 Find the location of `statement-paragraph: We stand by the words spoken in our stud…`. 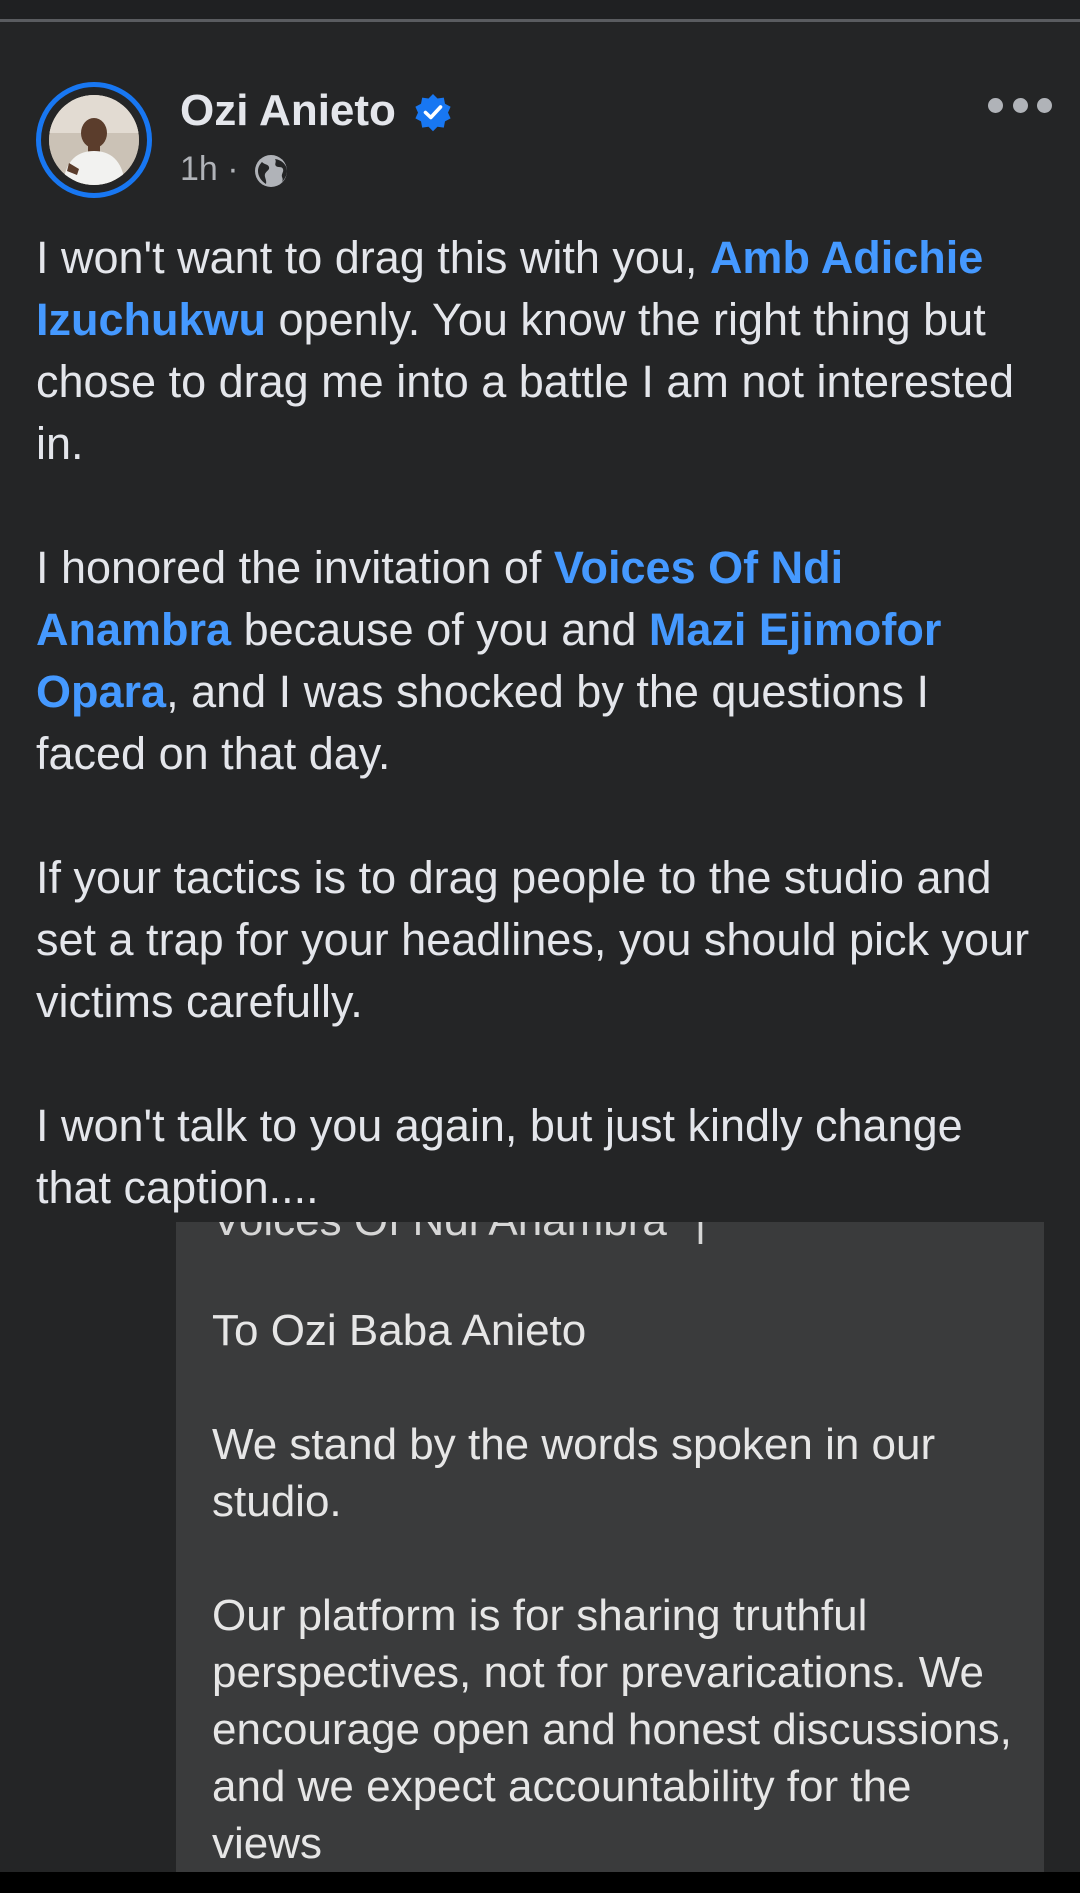

statement-paragraph: We stand by the words spoken in our stud… is located at coordinates (574, 1473).